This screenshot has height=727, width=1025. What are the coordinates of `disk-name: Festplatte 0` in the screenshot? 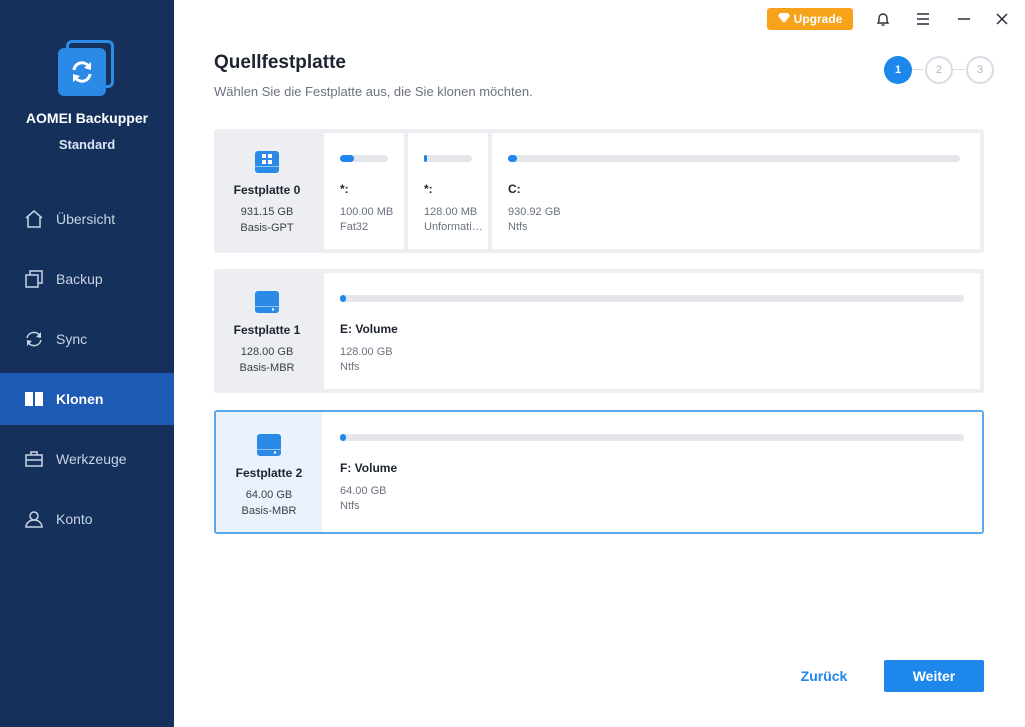 It's located at (267, 190).